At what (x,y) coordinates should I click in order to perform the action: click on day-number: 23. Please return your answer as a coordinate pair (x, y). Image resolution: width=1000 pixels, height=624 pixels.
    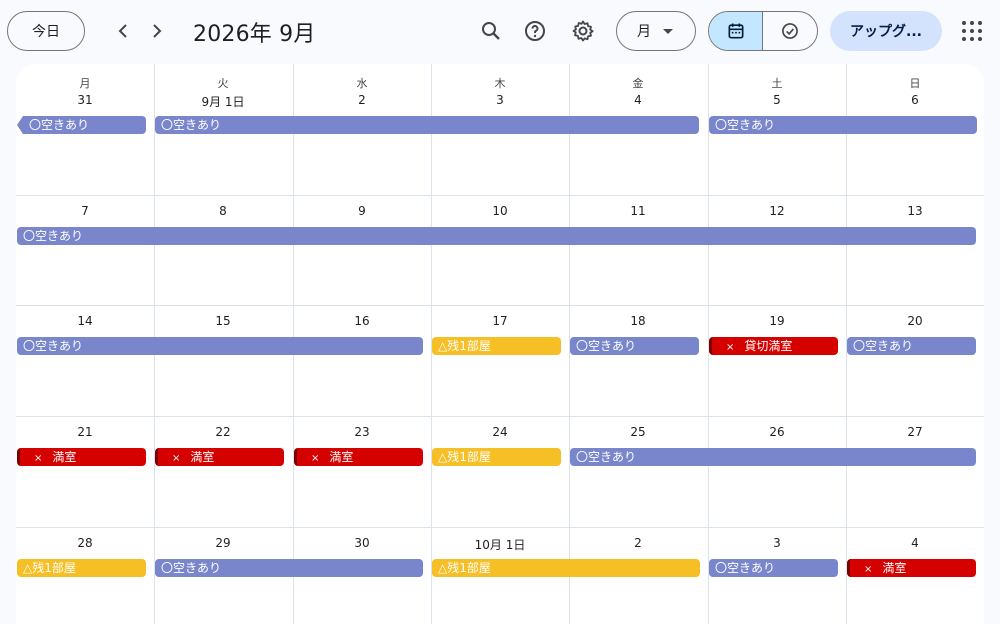
    Looking at the image, I should click on (362, 432).